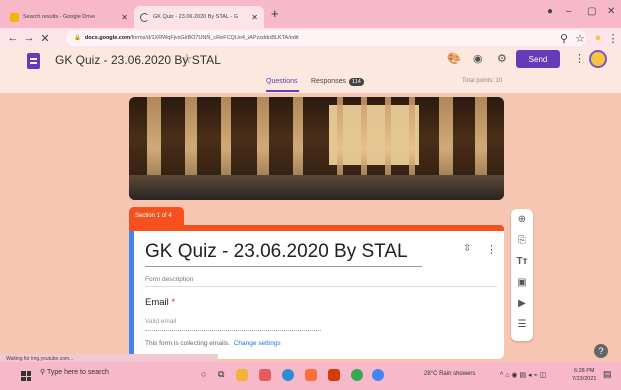 The image size is (621, 390). I want to click on cortana-icon: ○, so click(203, 374).